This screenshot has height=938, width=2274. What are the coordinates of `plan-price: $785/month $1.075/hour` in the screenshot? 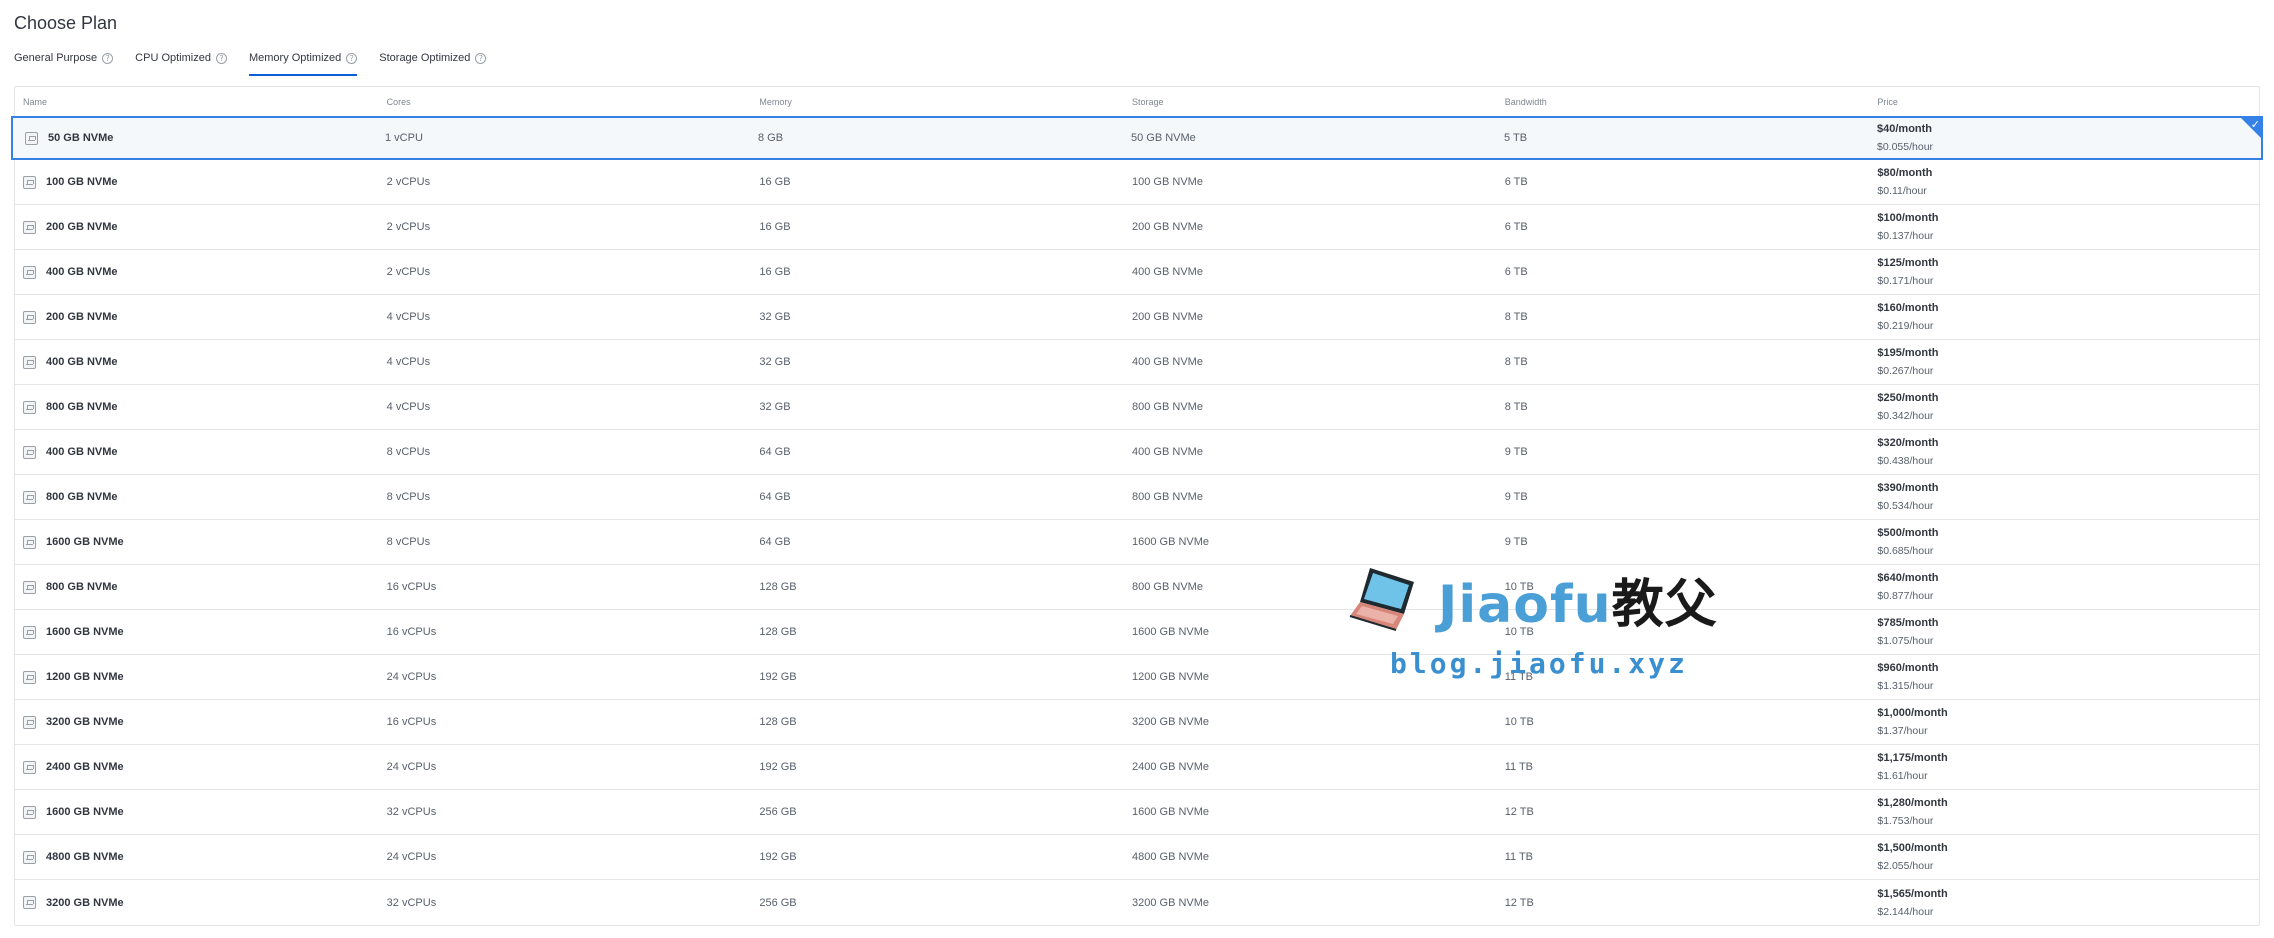 It's located at (2068, 632).